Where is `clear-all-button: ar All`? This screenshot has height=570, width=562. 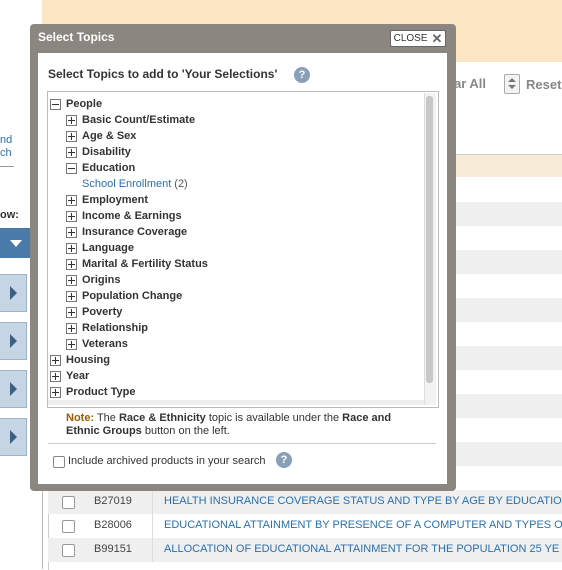 clear-all-button: ar All is located at coordinates (470, 83).